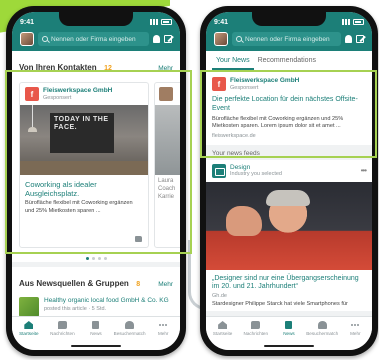  What do you see at coordinates (346, 22) in the screenshot?
I see `signal-icon` at bounding box center [346, 22].